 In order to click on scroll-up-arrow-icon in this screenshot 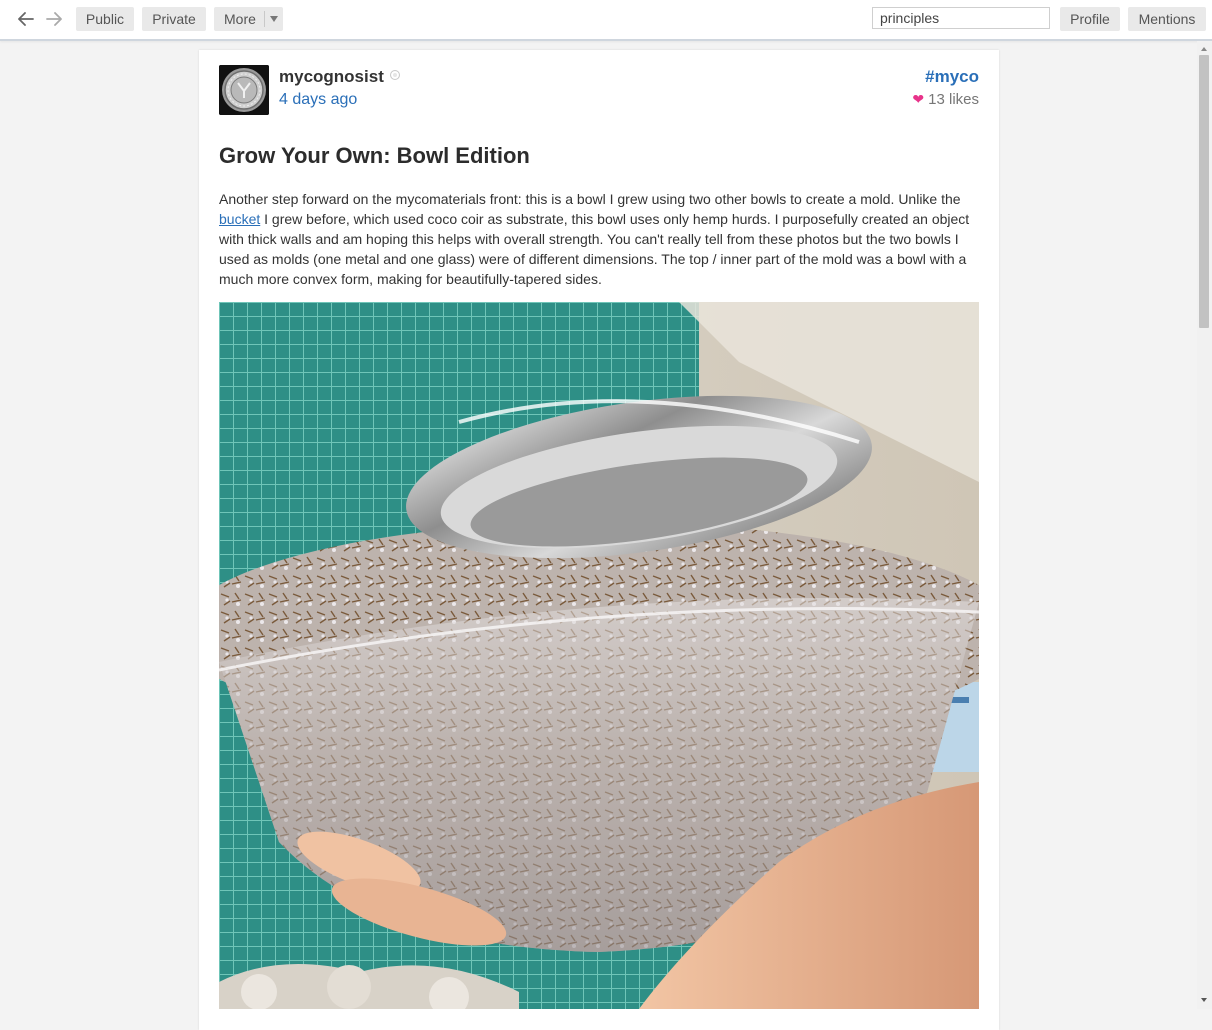, I will do `click(1204, 49)`.